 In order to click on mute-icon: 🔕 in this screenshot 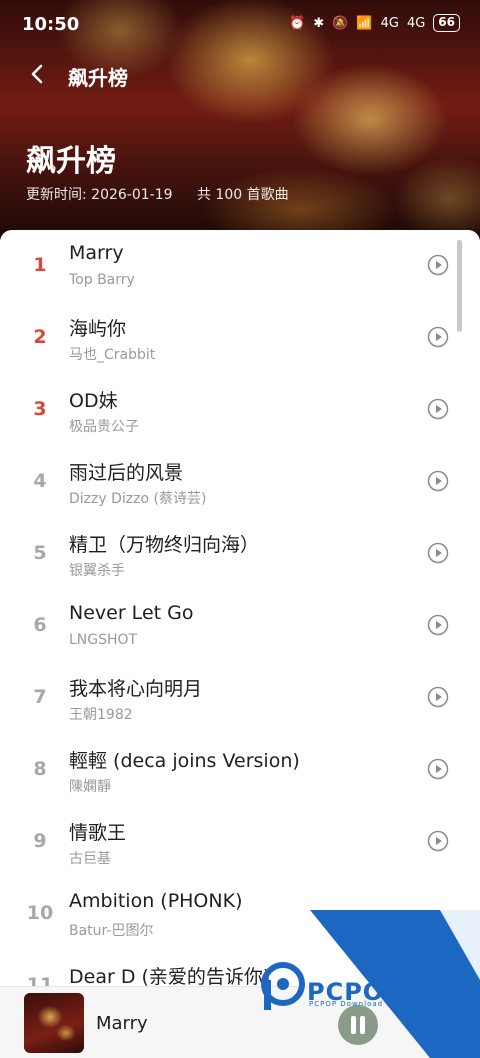, I will do `click(340, 23)`.